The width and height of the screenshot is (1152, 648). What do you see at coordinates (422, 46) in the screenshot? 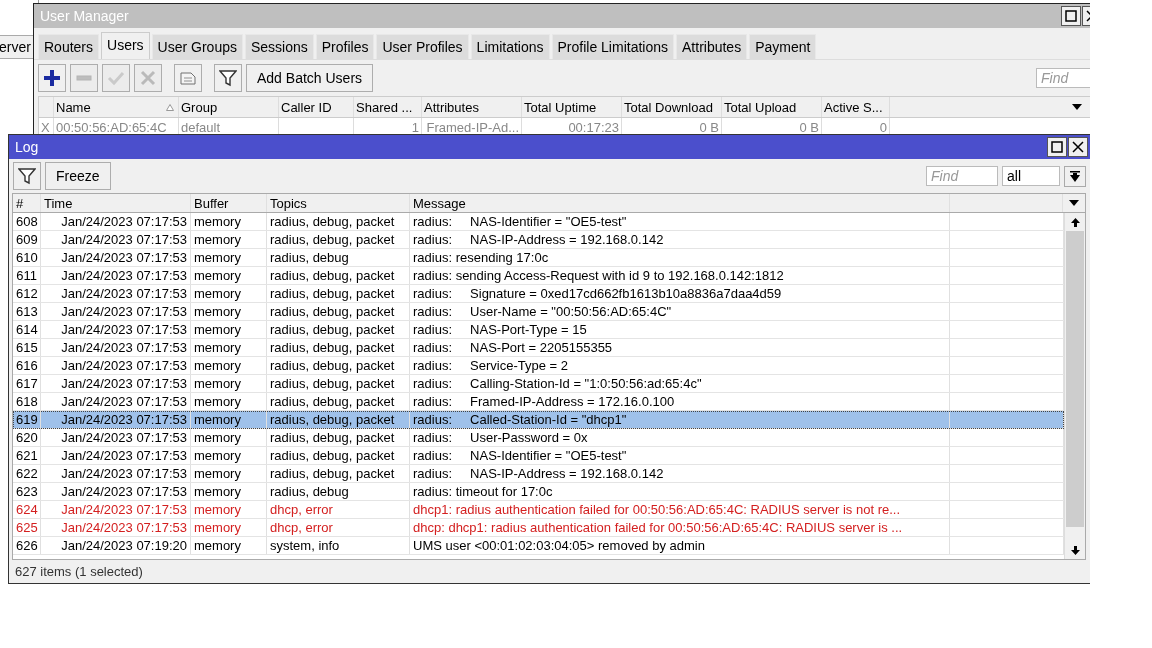
I see `tab: User Profiles` at bounding box center [422, 46].